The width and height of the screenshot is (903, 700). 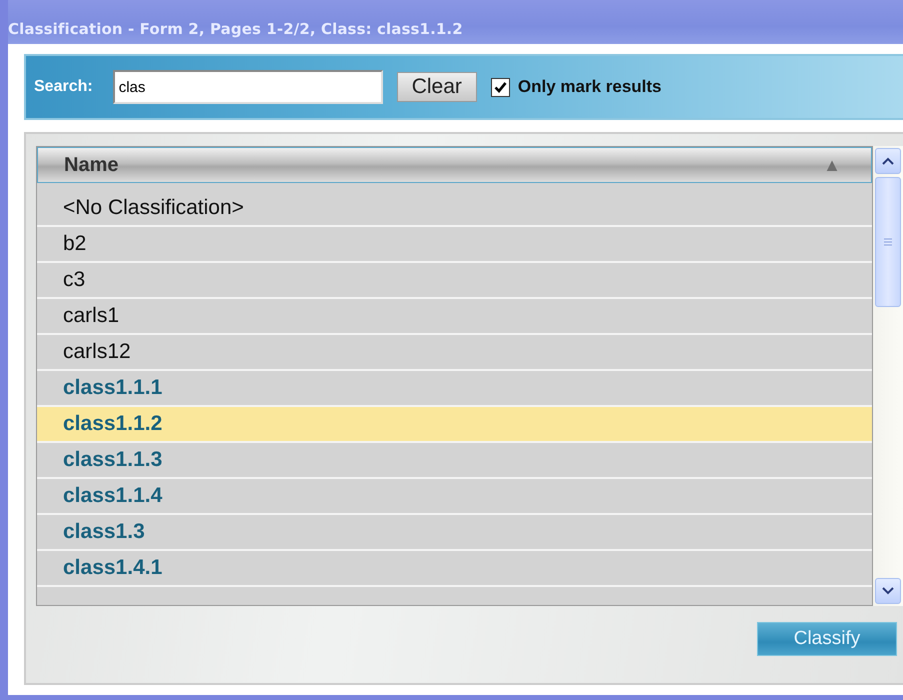 I want to click on sort-indicator: ▲, so click(x=832, y=165).